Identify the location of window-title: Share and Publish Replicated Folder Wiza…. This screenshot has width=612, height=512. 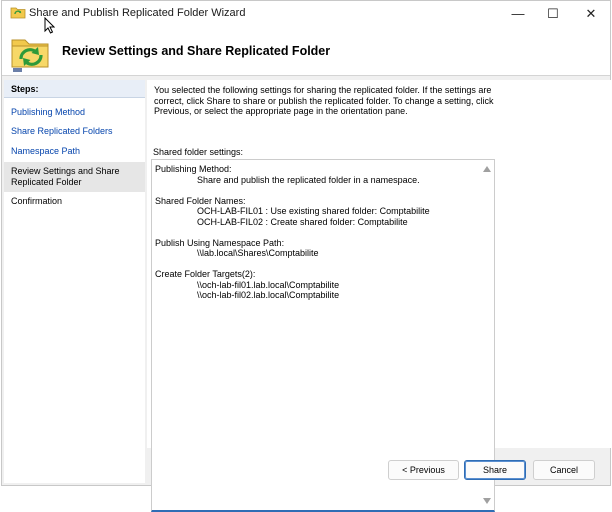
(137, 13).